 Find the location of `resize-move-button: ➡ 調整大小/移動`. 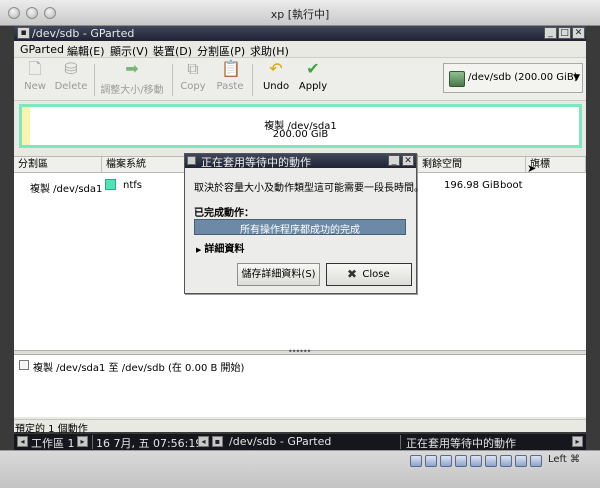

resize-move-button: ➡ 調整大小/移動 is located at coordinates (132, 78).